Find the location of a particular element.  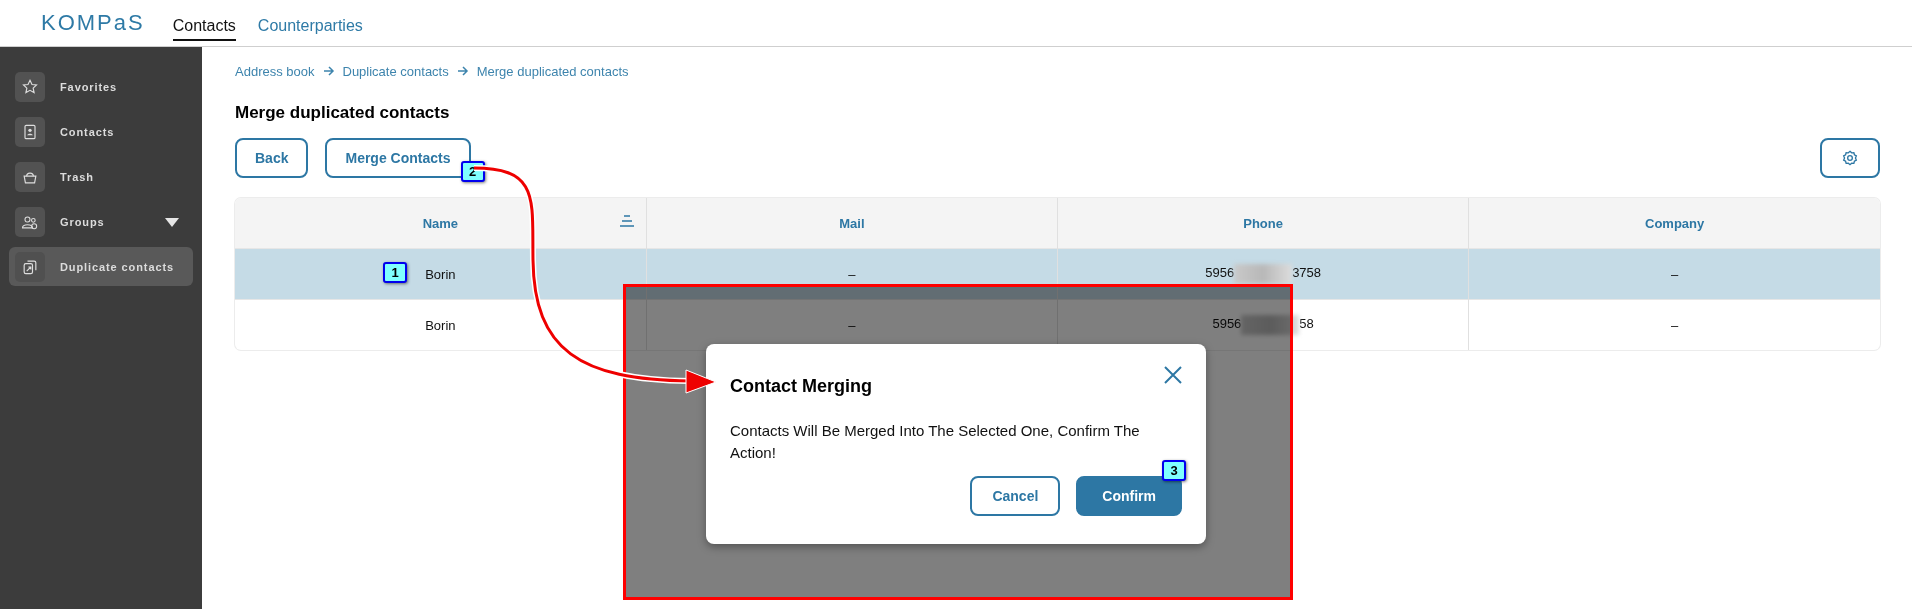

logo: KOMPaS is located at coordinates (92, 23).